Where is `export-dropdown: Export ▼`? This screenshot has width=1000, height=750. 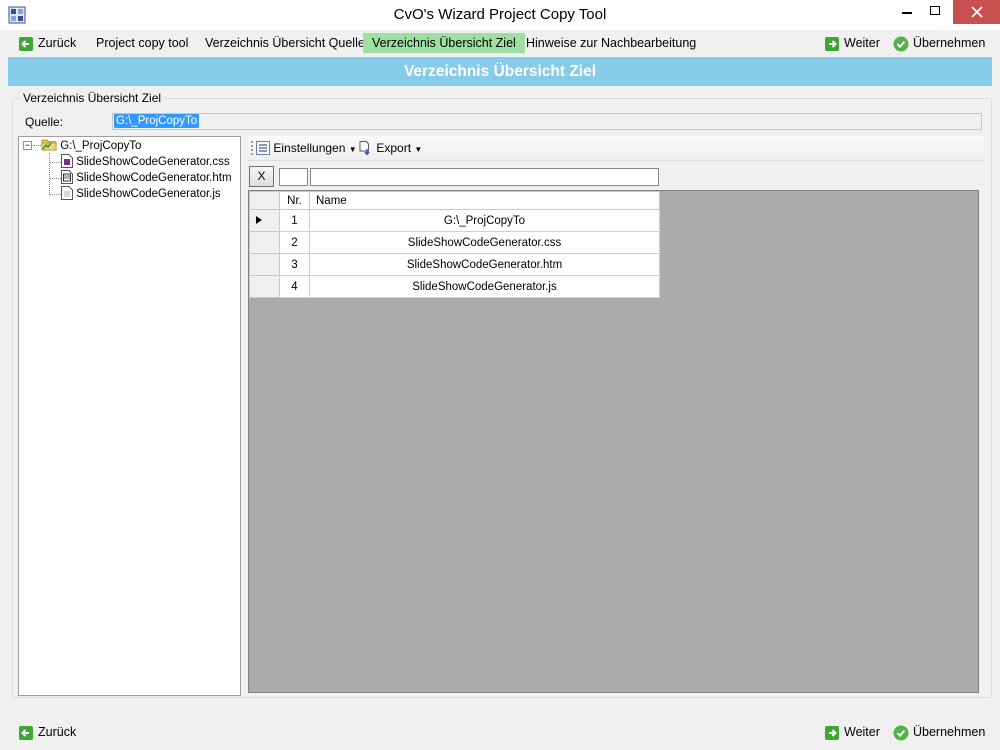
export-dropdown: Export ▼ is located at coordinates (390, 148).